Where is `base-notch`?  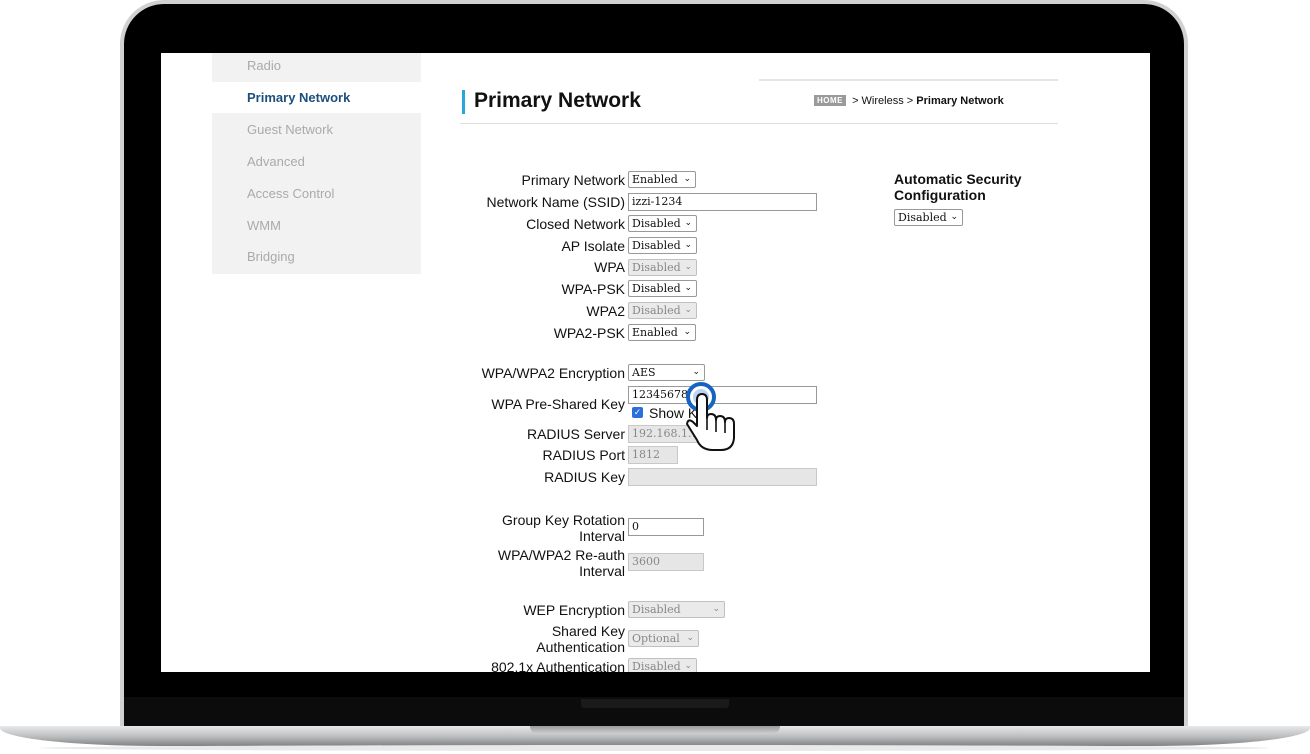
base-notch is located at coordinates (655, 730).